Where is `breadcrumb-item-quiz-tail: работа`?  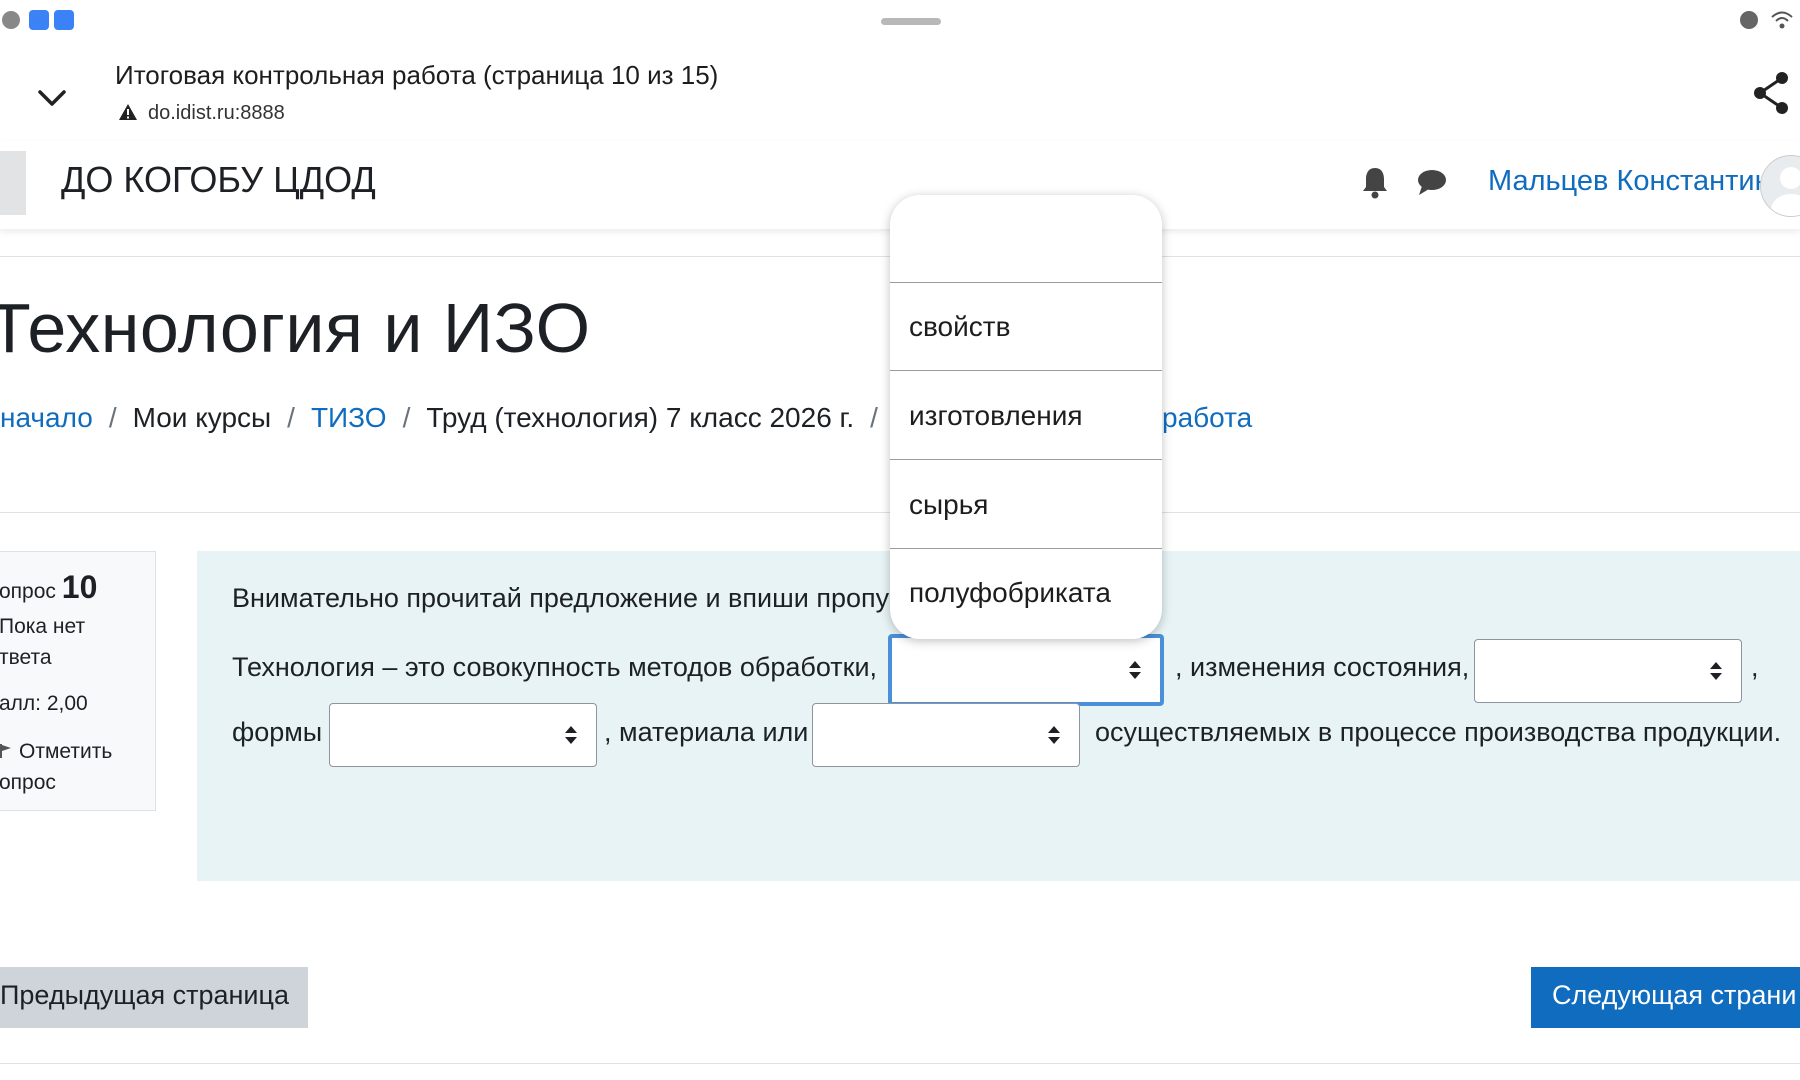
breadcrumb-item-quiz-tail: работа is located at coordinates (1207, 418).